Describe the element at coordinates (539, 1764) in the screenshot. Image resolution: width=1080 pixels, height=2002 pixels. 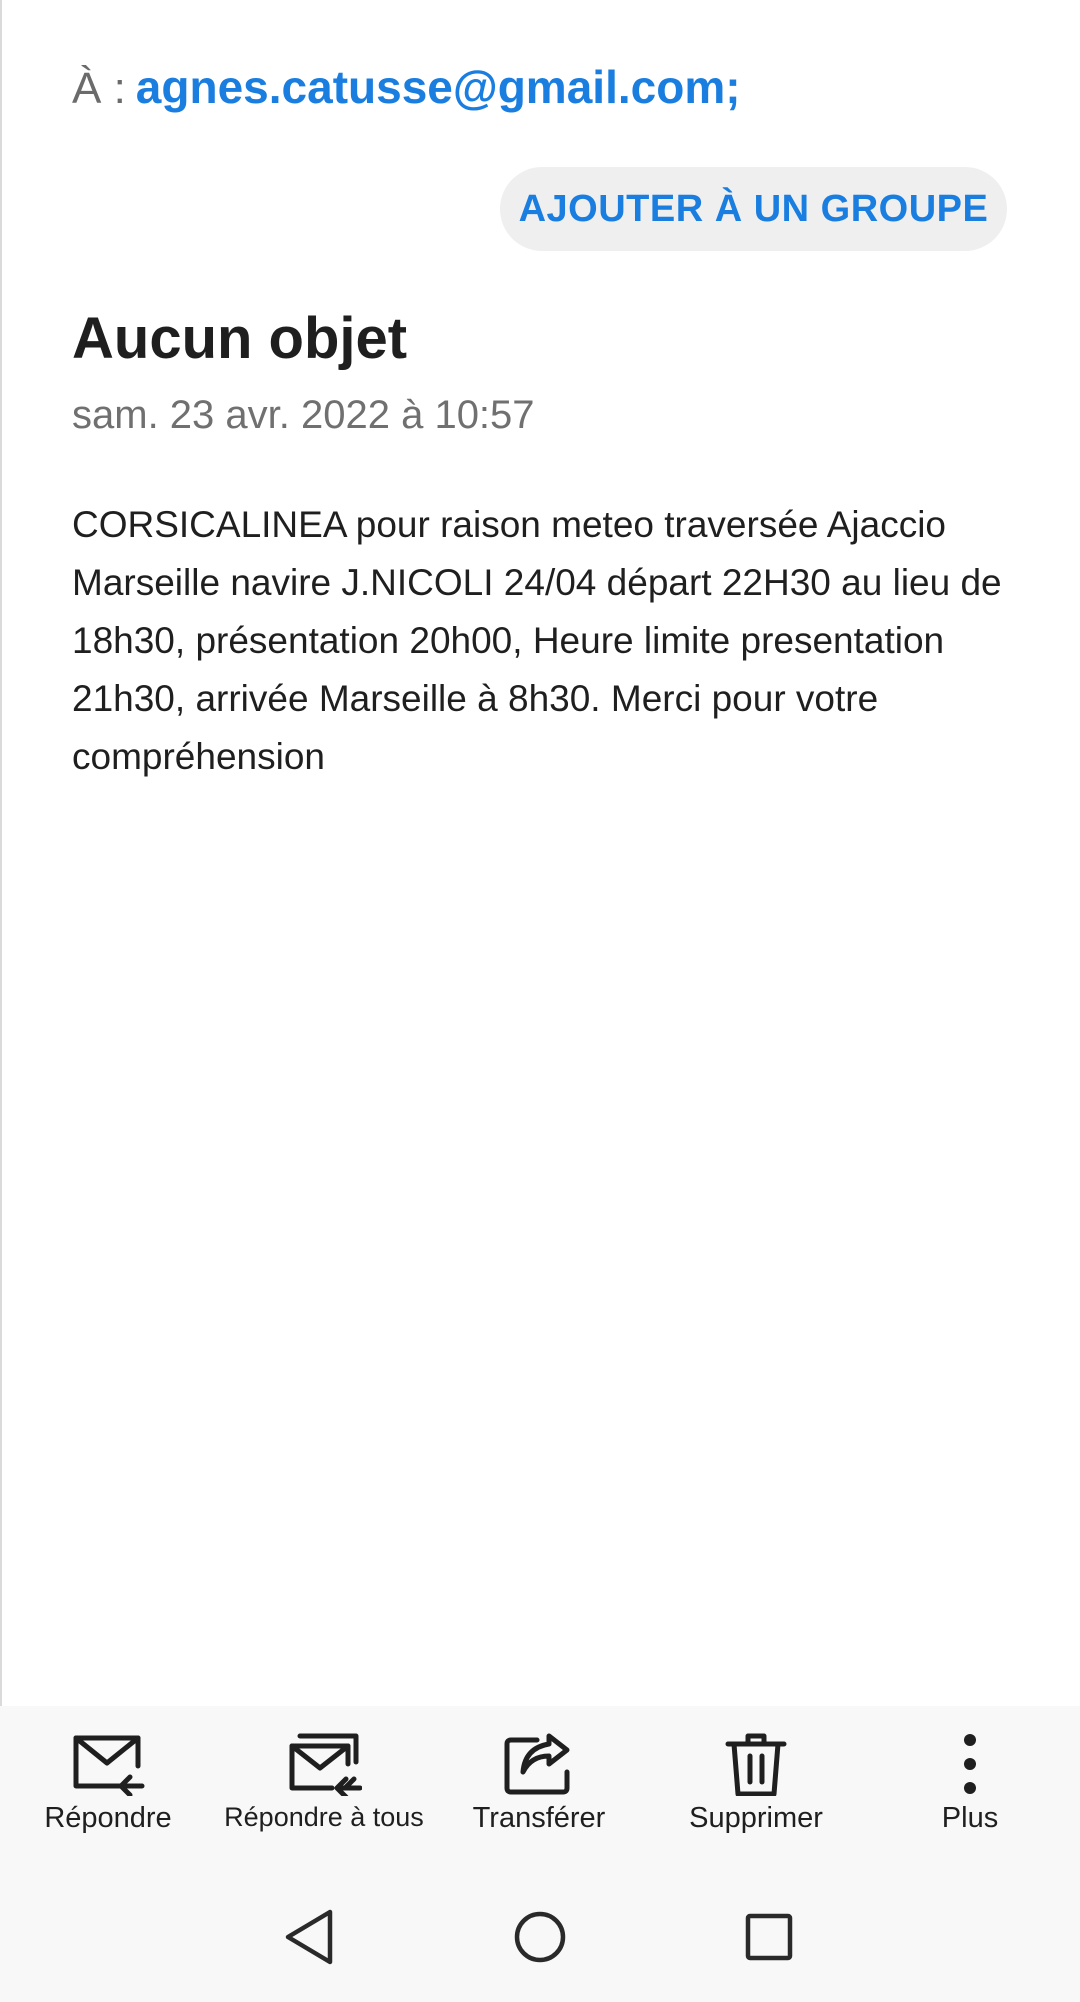
I see `forward-icon` at that location.